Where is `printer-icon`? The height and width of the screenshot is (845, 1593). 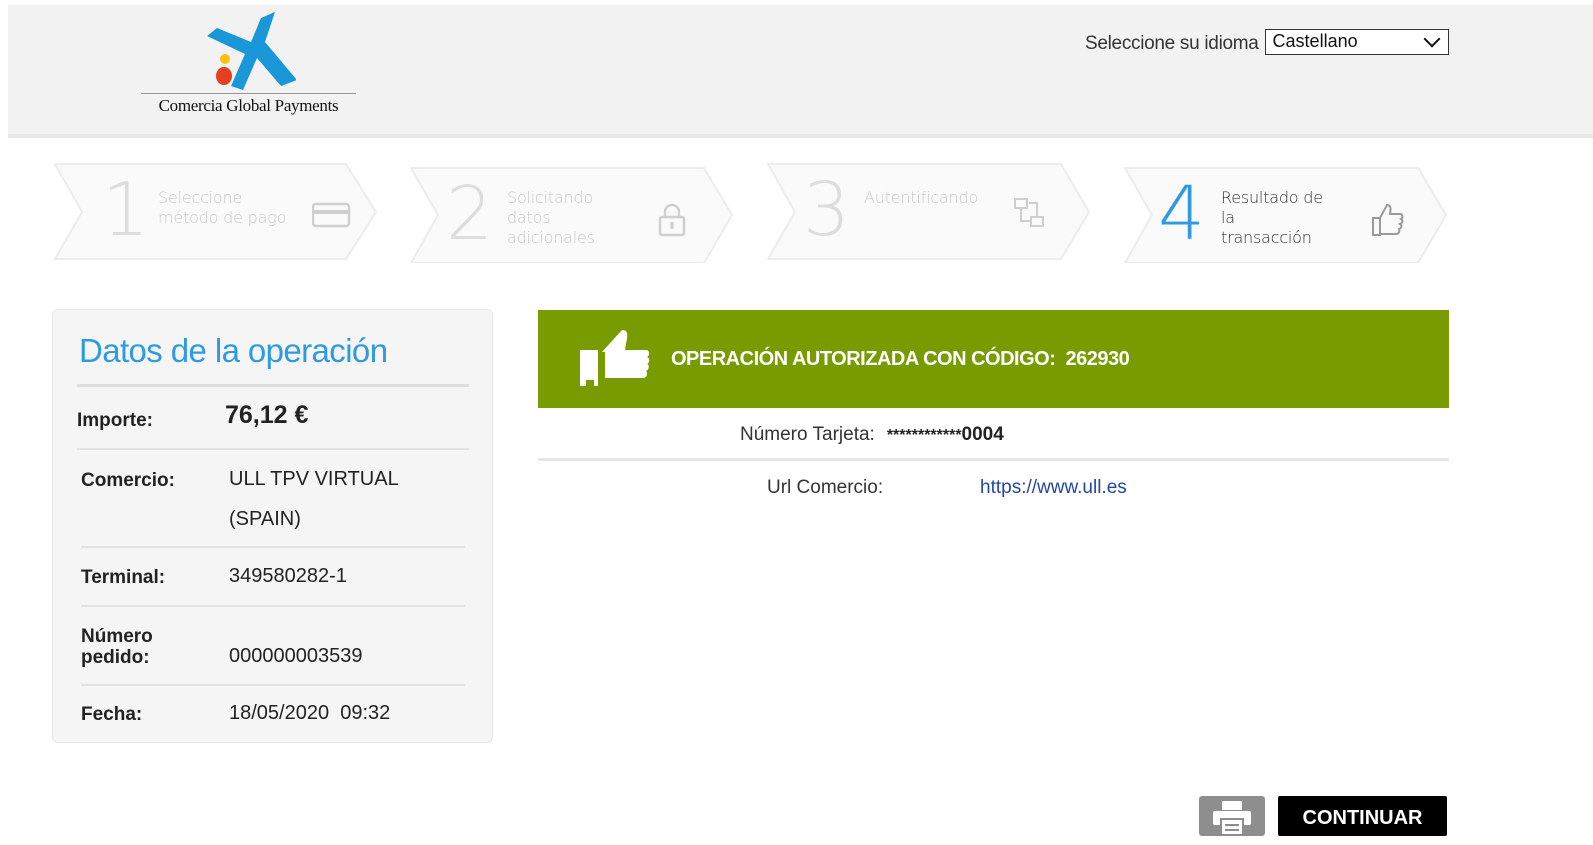 printer-icon is located at coordinates (1232, 818).